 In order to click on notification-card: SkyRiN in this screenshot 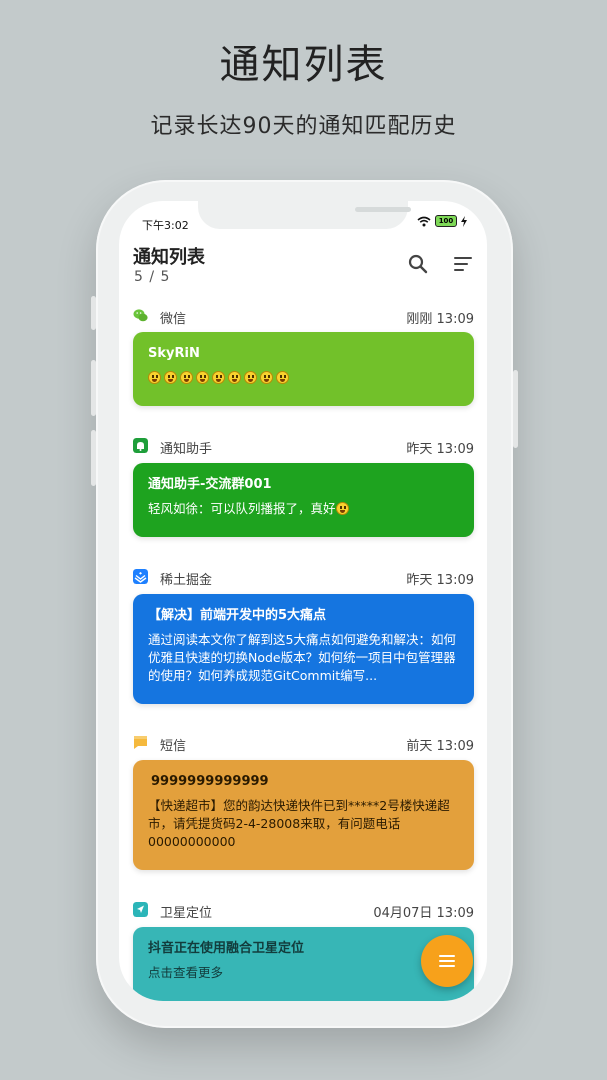, I will do `click(303, 369)`.